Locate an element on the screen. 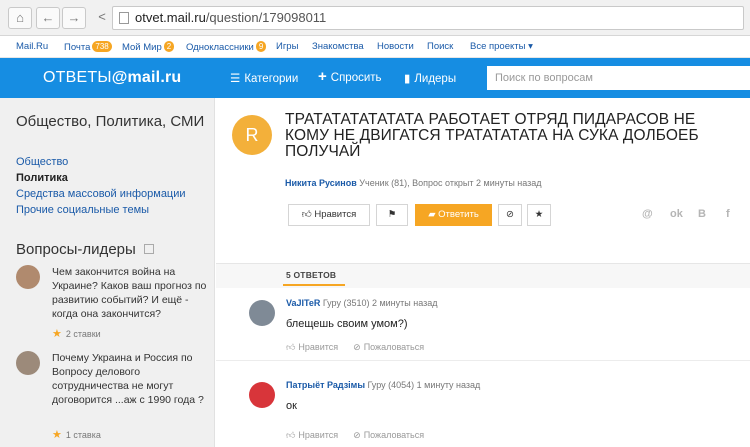  share-vk-icon: В is located at coordinates (702, 214).